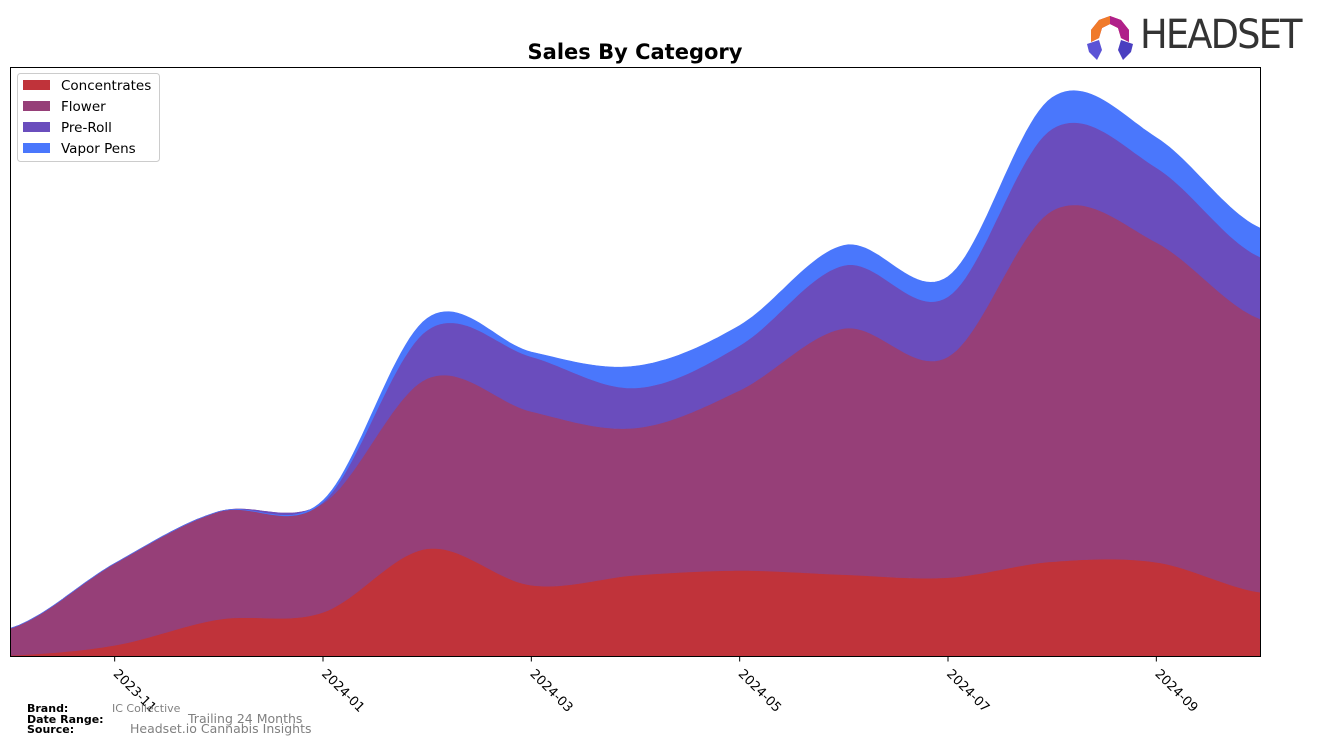 The height and width of the screenshot is (747, 1324). I want to click on legend-label: Vapor Pens, so click(98, 149).